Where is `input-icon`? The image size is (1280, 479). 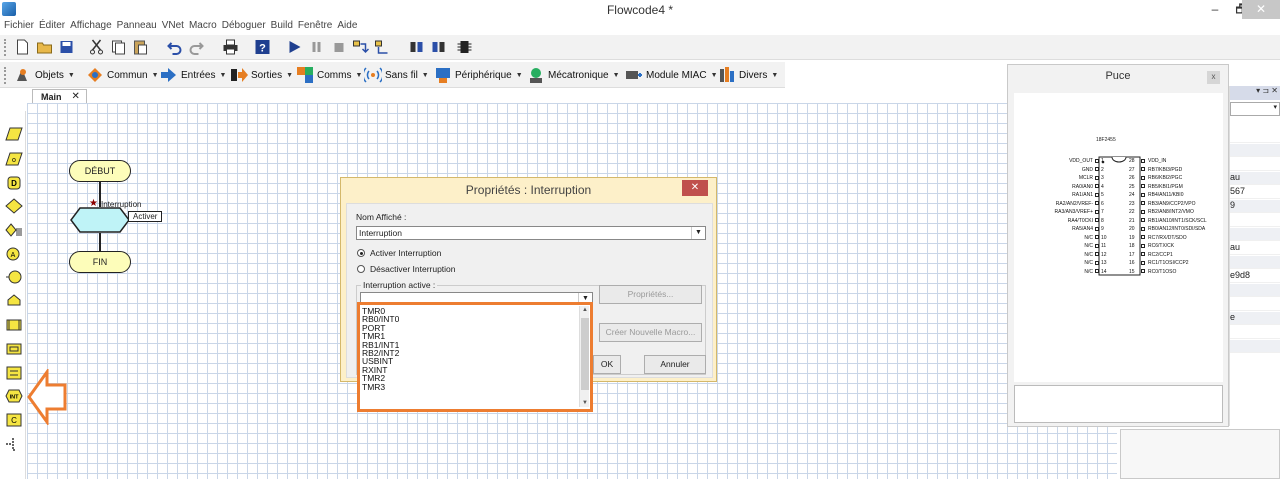
input-icon is located at coordinates (14, 134).